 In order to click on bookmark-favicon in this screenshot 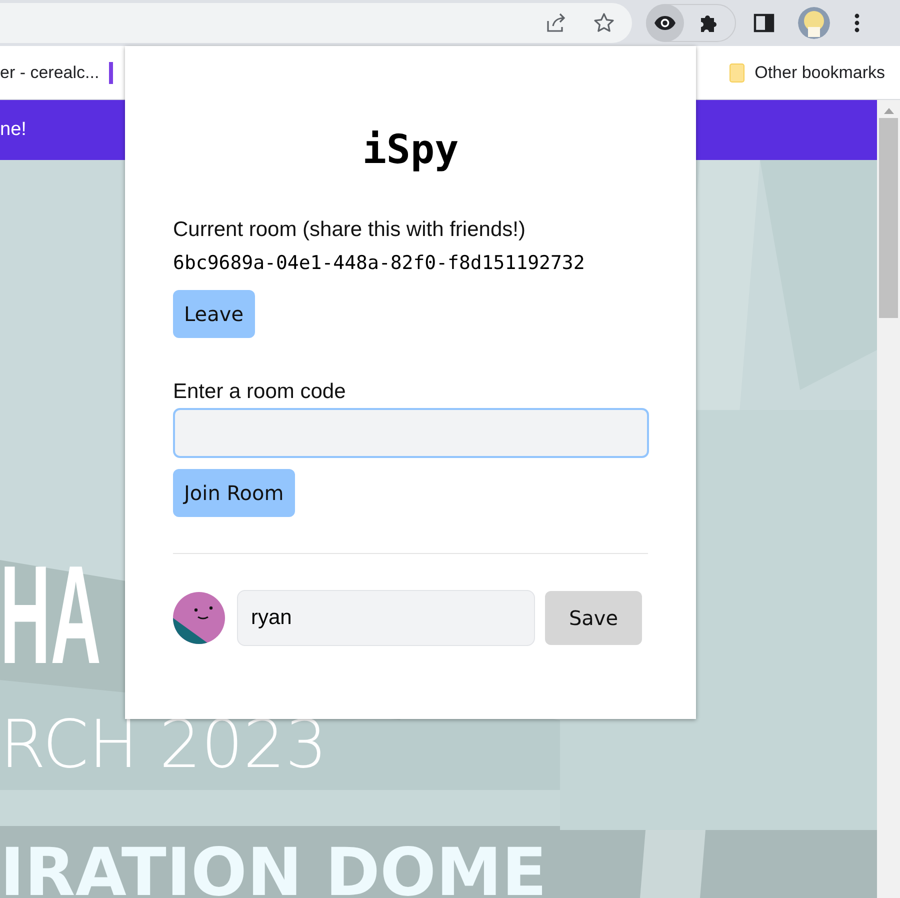, I will do `click(111, 73)`.